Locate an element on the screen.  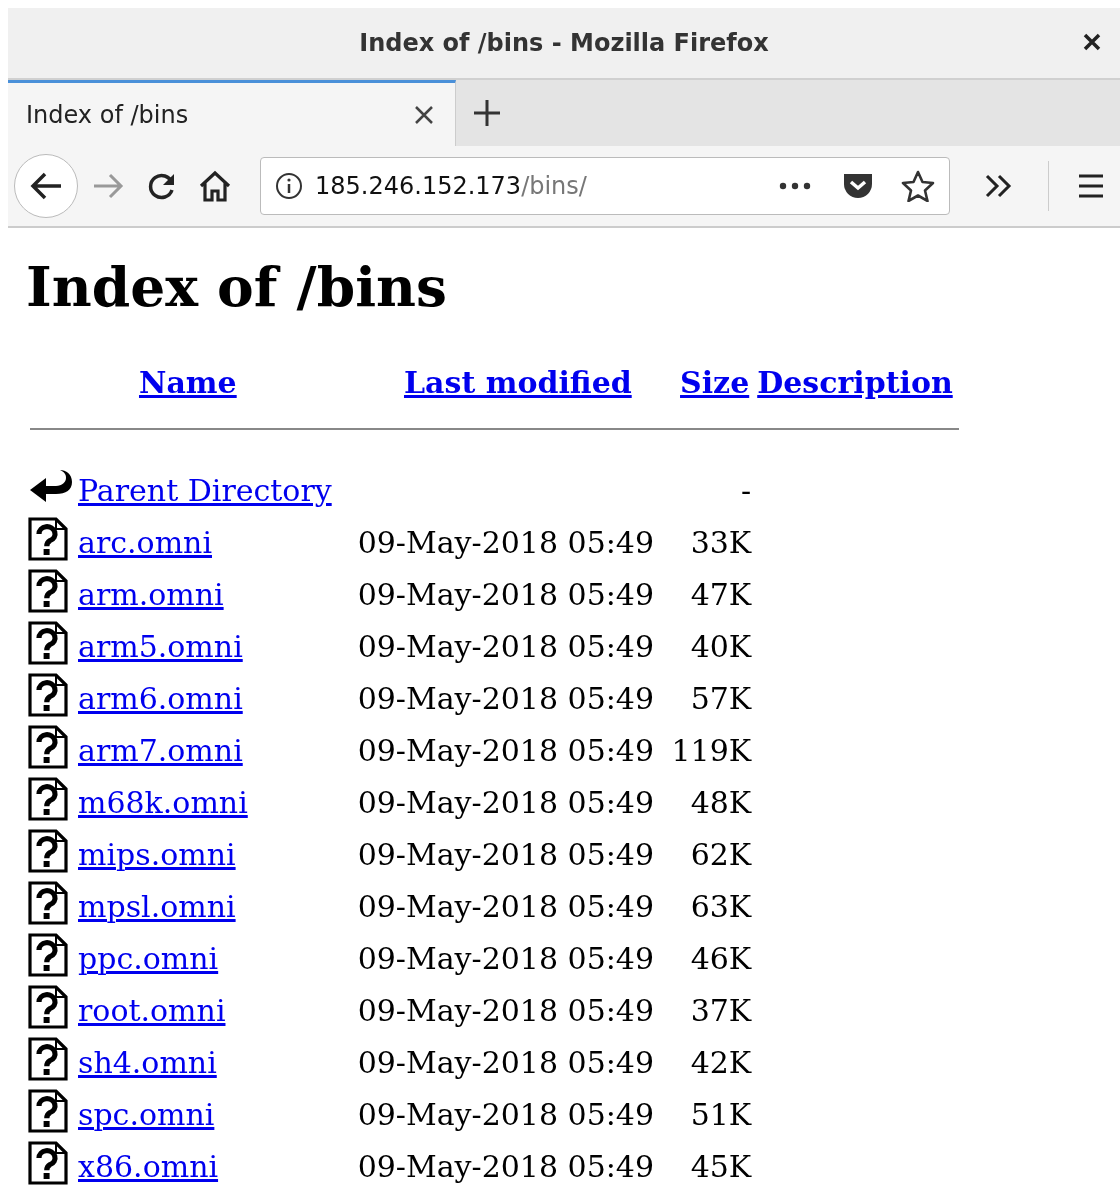
file-size: 51K is located at coordinates (721, 1114).